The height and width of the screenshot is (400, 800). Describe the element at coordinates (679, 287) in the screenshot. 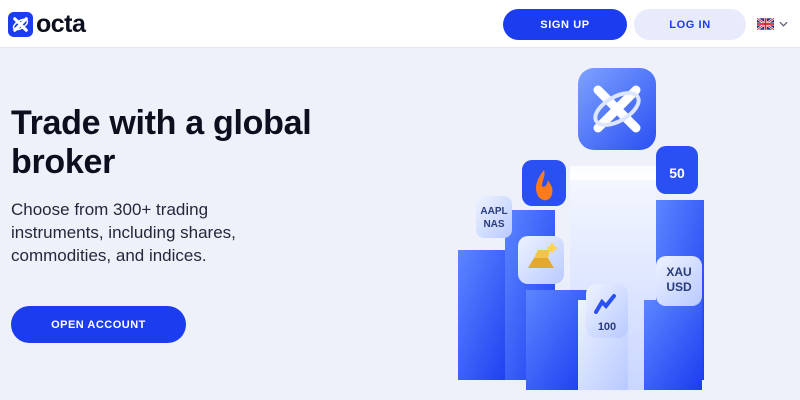

I see `svg-text: USD` at that location.